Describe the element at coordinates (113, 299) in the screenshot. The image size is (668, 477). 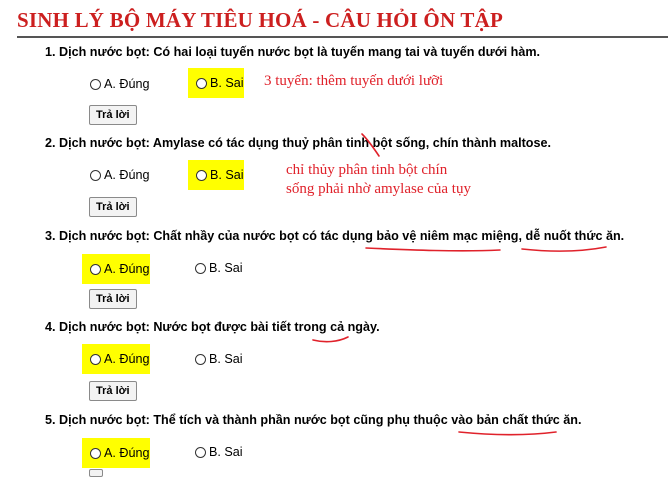
I see `question-3-answer-button: Trả lời` at that location.